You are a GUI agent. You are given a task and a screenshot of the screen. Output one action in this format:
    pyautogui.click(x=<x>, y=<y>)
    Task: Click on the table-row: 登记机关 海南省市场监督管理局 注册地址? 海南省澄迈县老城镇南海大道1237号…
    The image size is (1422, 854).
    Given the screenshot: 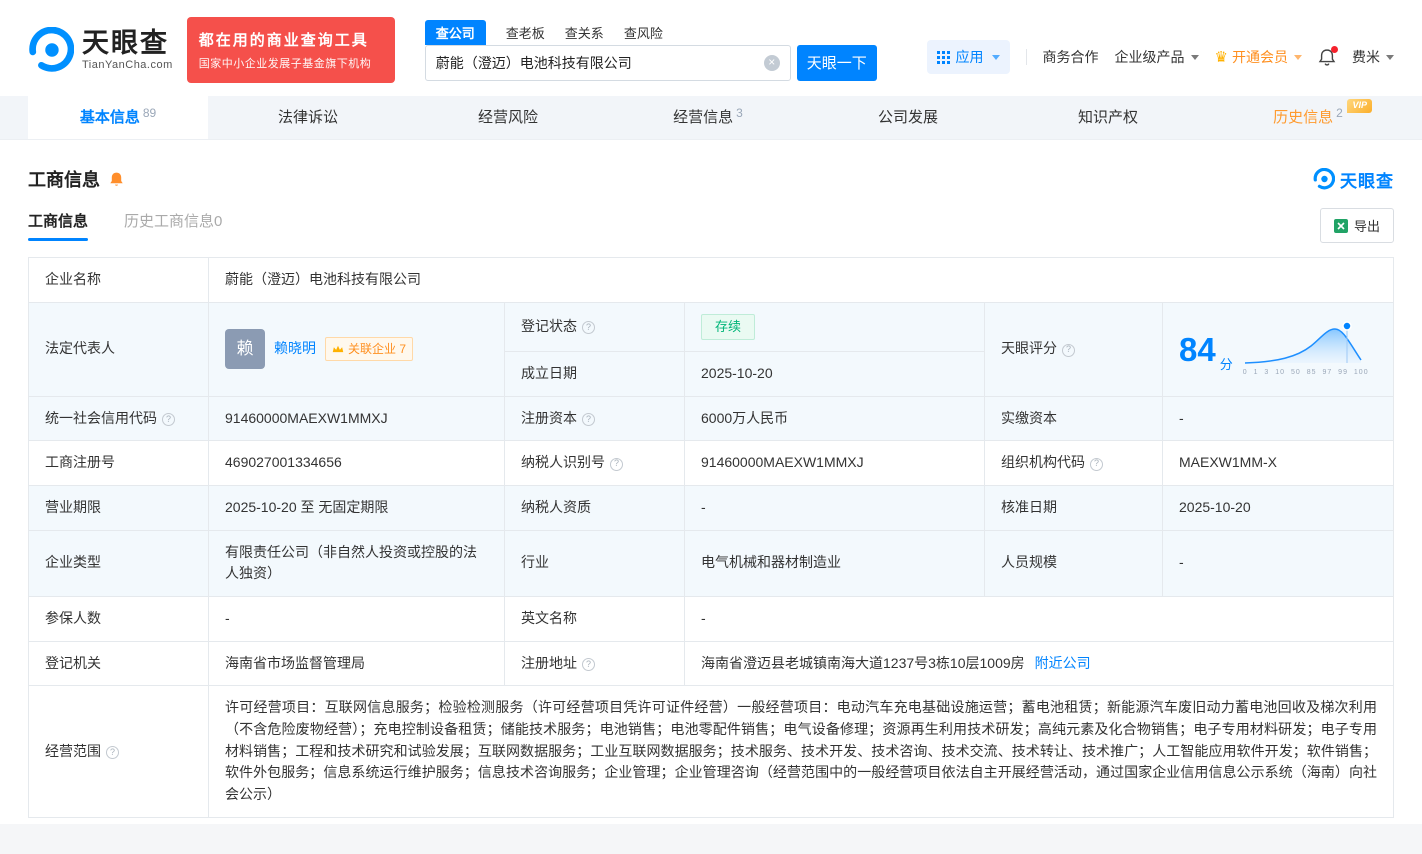 What is the action you would take?
    pyautogui.click(x=711, y=663)
    